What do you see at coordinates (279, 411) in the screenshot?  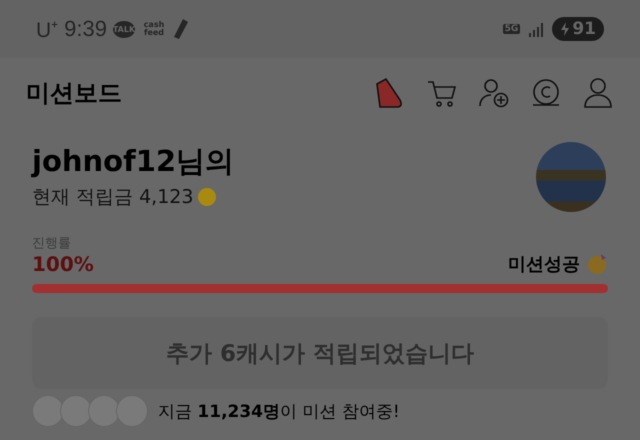 I see `participants-text: 지금 11,234명이 미션 참여중!` at bounding box center [279, 411].